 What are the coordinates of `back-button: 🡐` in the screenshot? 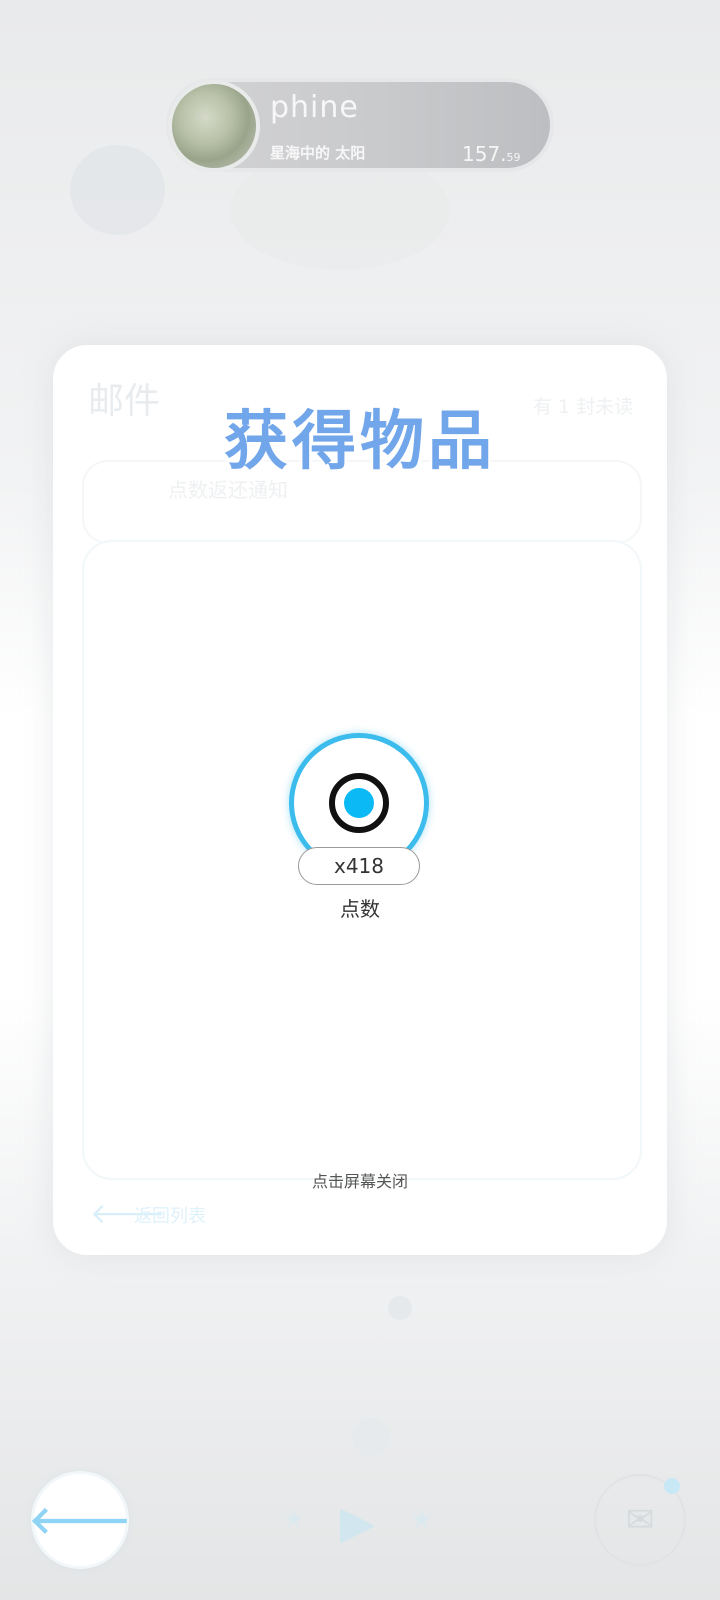 It's located at (80, 1520).